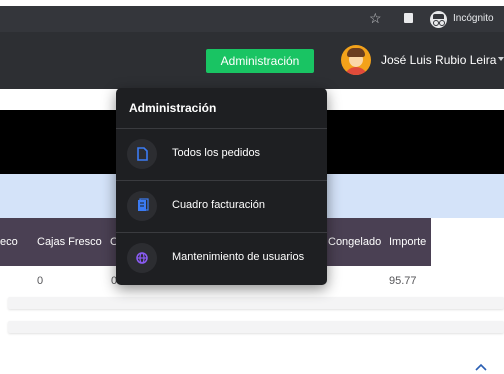 Image resolution: width=504 pixels, height=374 pixels. Describe the element at coordinates (408, 242) in the screenshot. I see `column-header: Importe` at that location.